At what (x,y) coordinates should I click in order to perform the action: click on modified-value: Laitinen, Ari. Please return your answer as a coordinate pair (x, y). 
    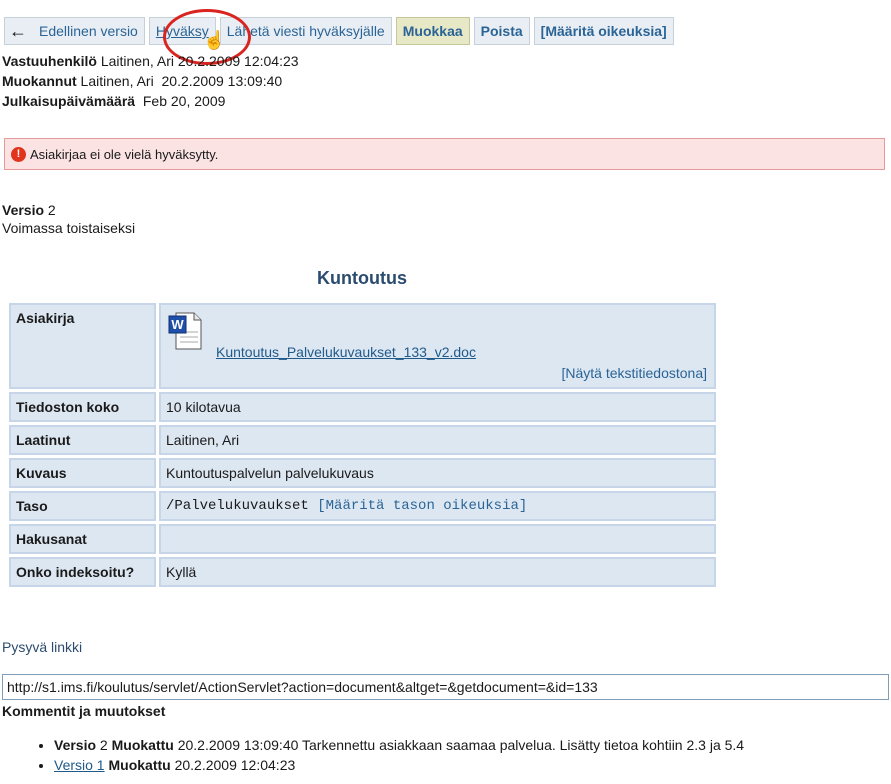
    Looking at the image, I should click on (117, 81).